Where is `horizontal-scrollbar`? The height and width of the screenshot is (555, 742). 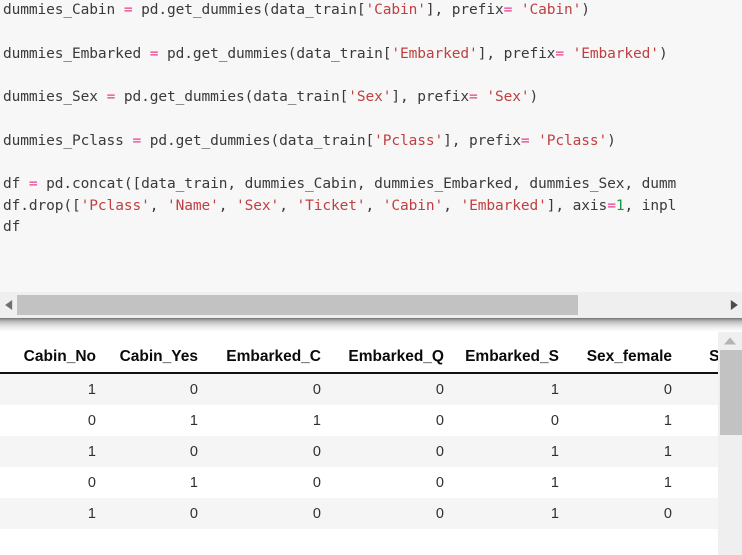 horizontal-scrollbar is located at coordinates (371, 305).